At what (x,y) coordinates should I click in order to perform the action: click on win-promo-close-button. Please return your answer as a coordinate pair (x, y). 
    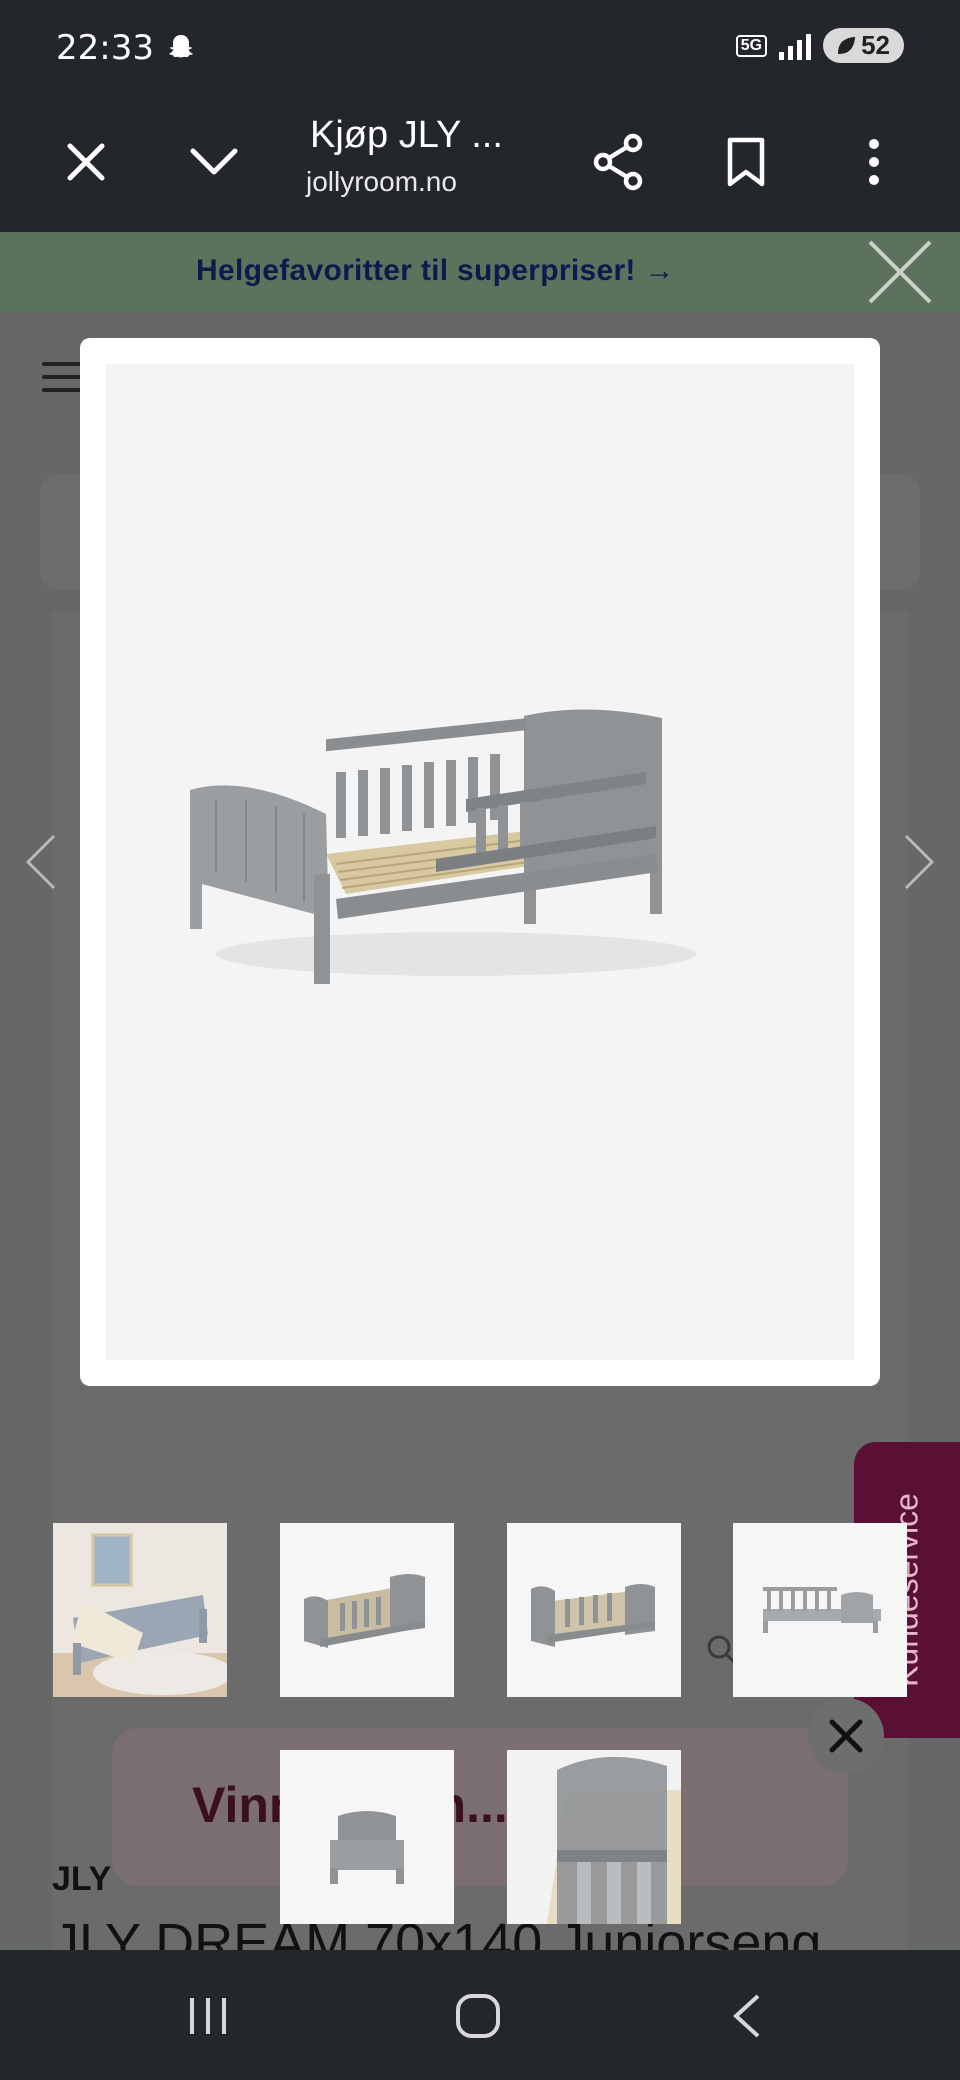
    Looking at the image, I should click on (846, 1736).